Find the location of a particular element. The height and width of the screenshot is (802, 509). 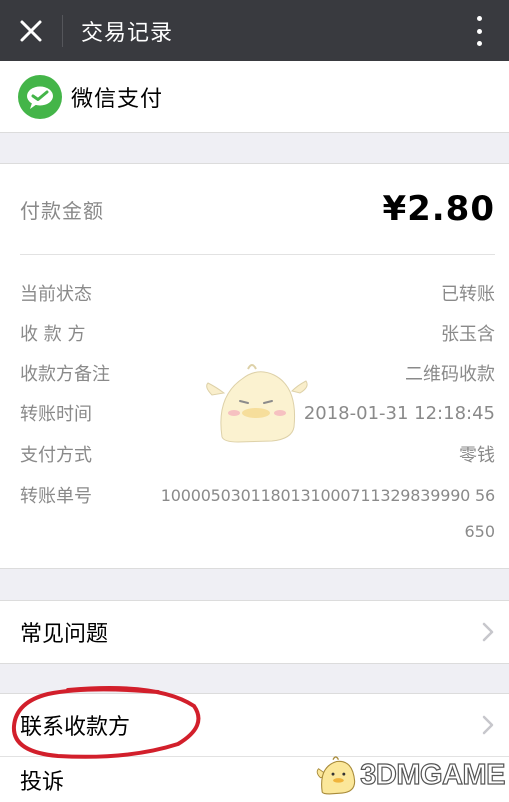

chick-mascot-icon is located at coordinates (336, 775).